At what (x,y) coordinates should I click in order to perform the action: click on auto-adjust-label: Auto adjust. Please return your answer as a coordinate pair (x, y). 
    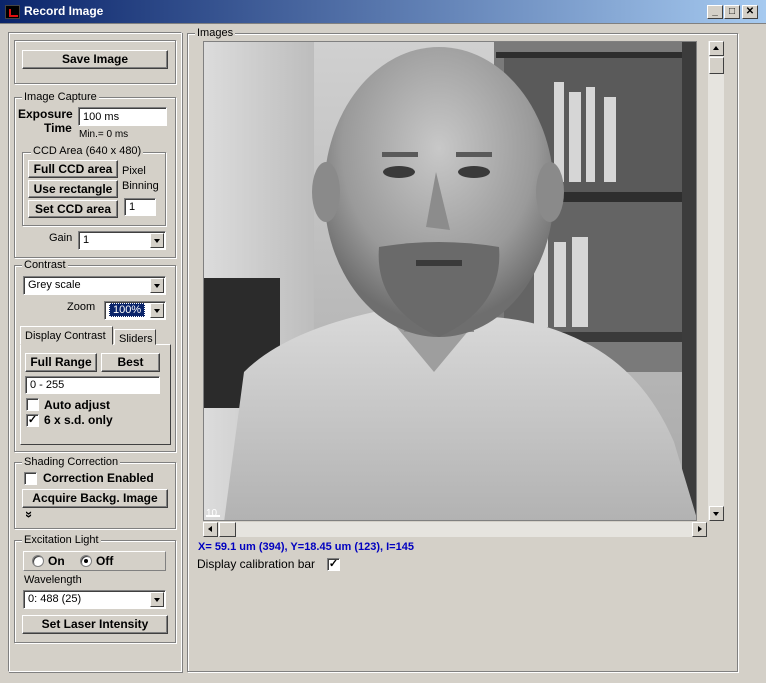
    Looking at the image, I should click on (77, 405).